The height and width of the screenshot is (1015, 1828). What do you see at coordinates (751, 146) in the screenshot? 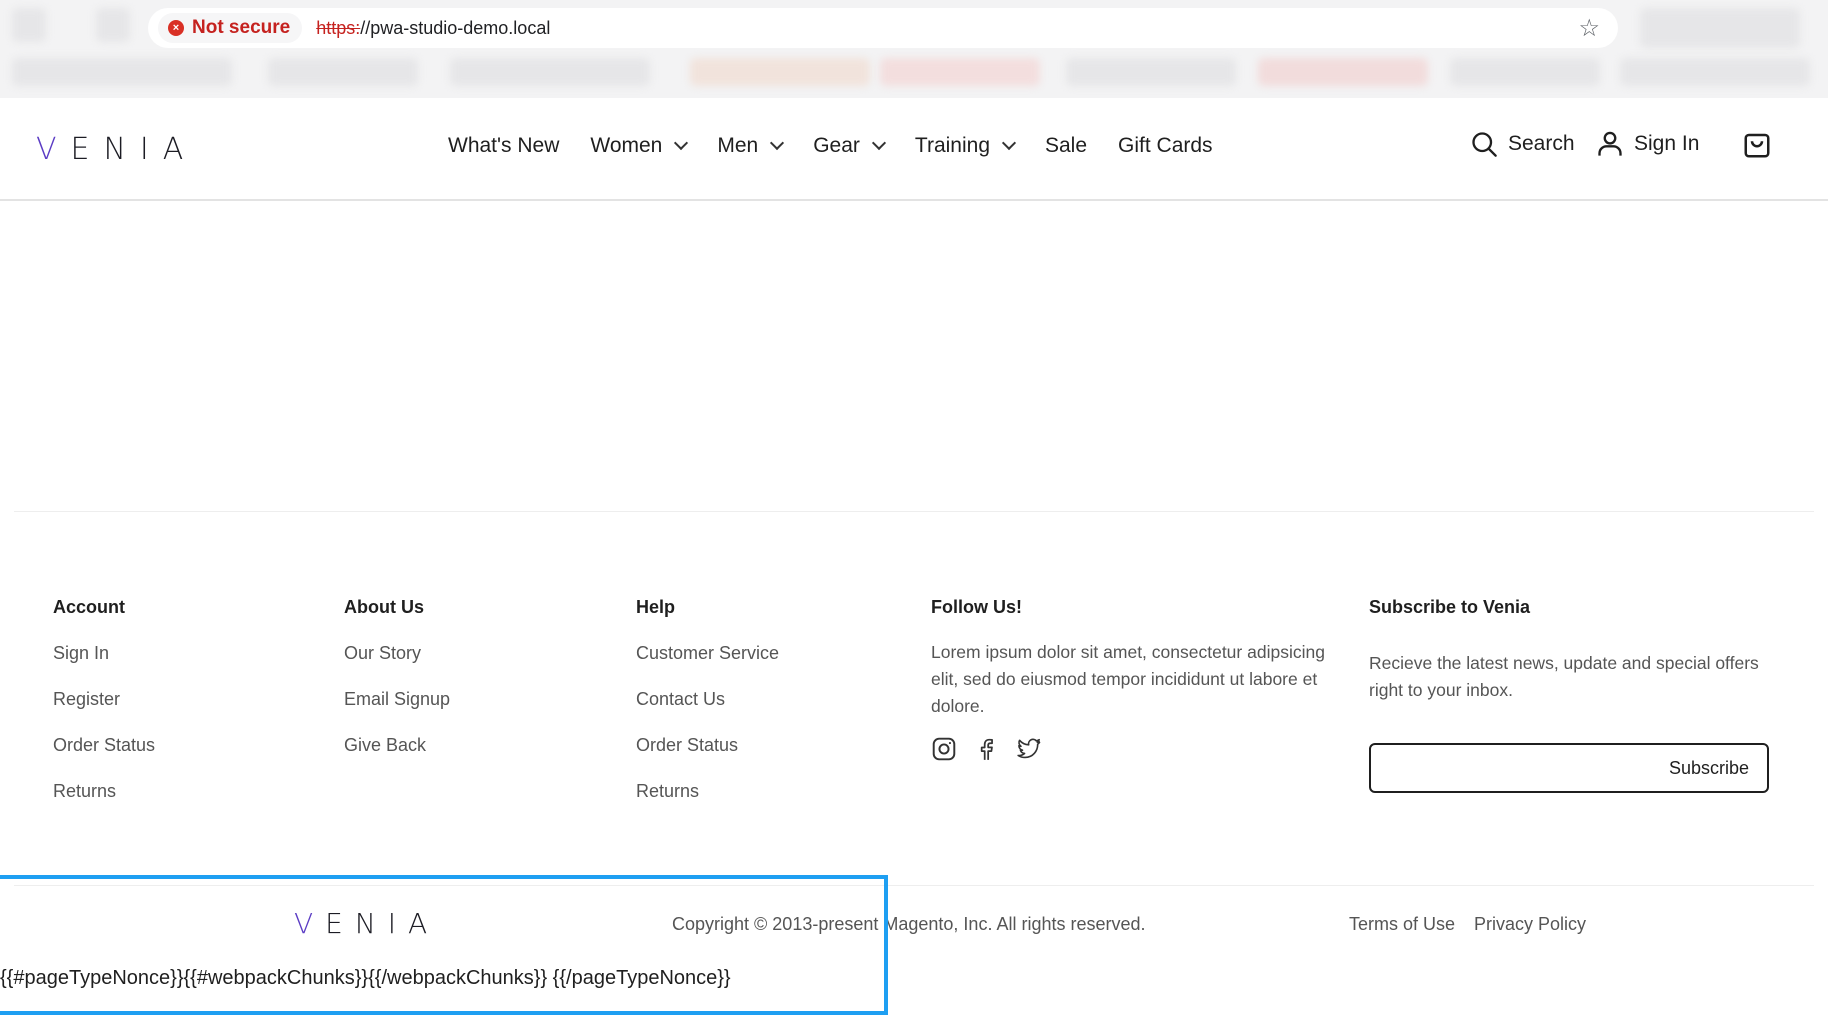
I see `nav-item-men: Men` at bounding box center [751, 146].